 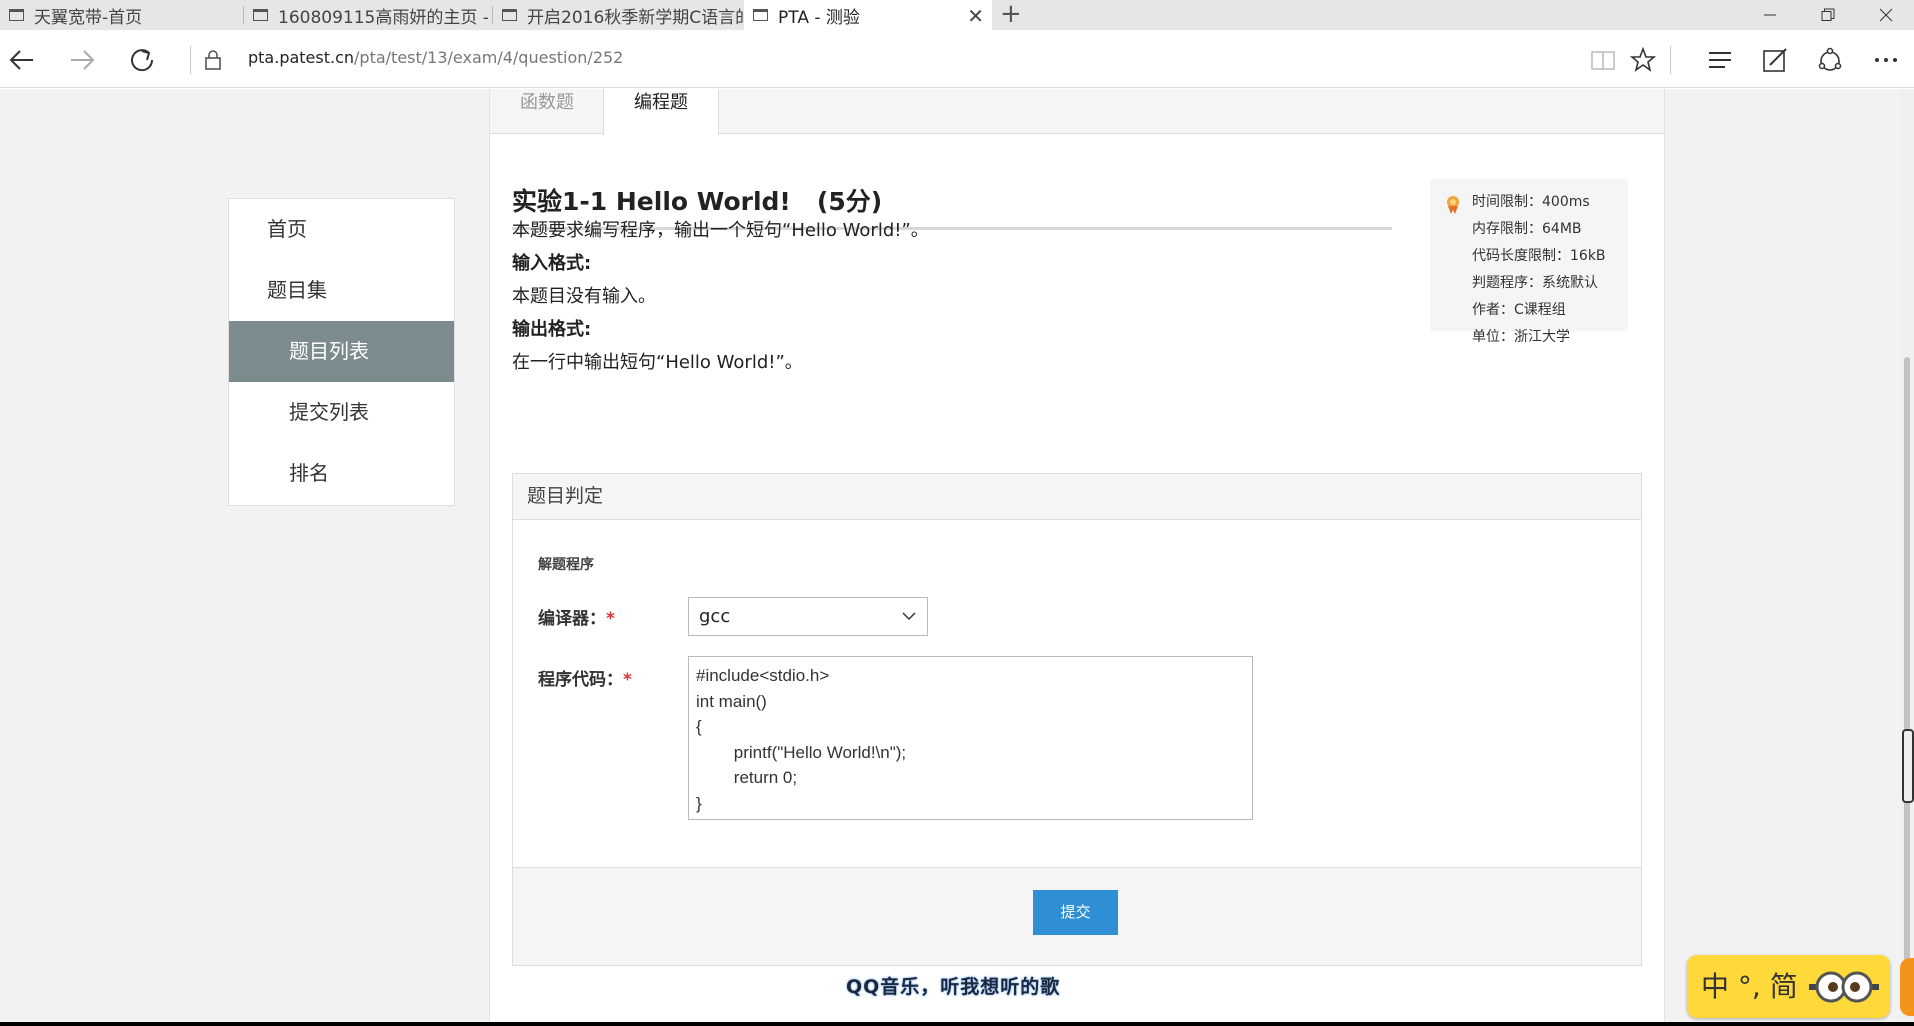 I want to click on back-arrow-icon, so click(x=21, y=60).